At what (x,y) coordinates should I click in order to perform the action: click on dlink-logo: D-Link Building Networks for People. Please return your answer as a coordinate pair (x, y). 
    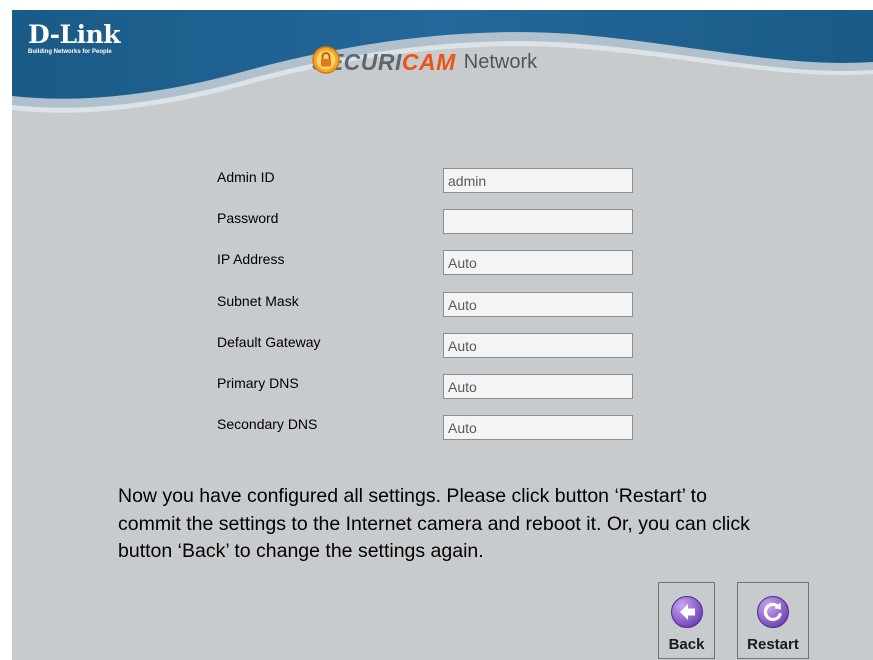
    Looking at the image, I should click on (74, 38).